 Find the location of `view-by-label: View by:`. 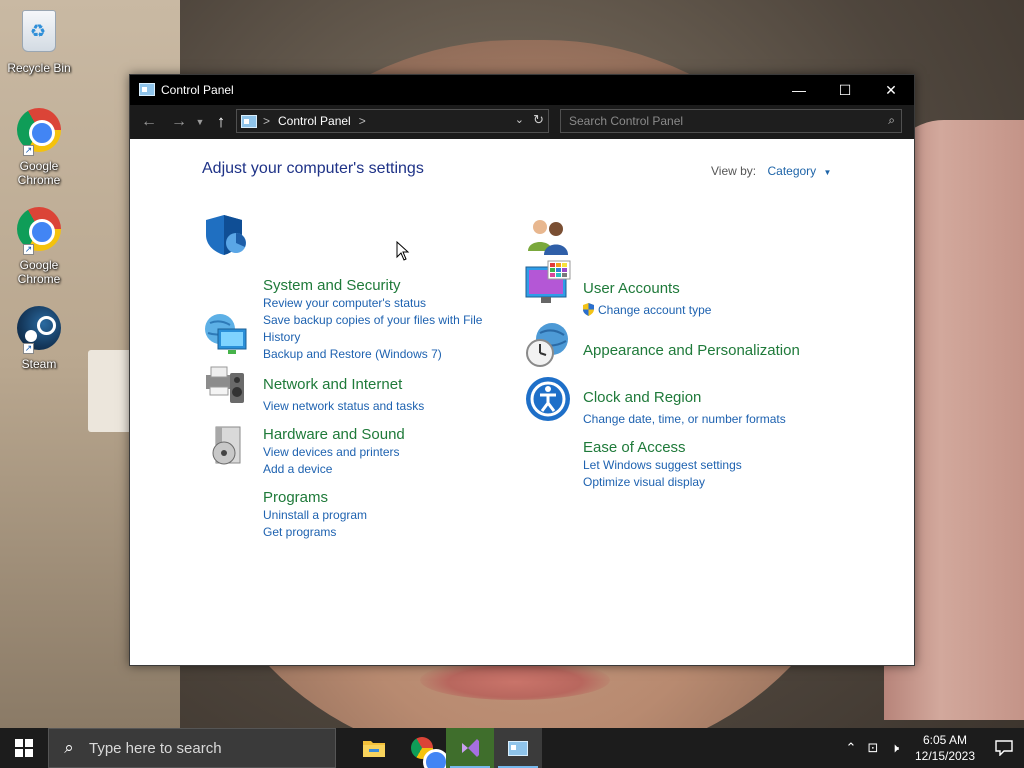

view-by-label: View by: is located at coordinates (734, 171).